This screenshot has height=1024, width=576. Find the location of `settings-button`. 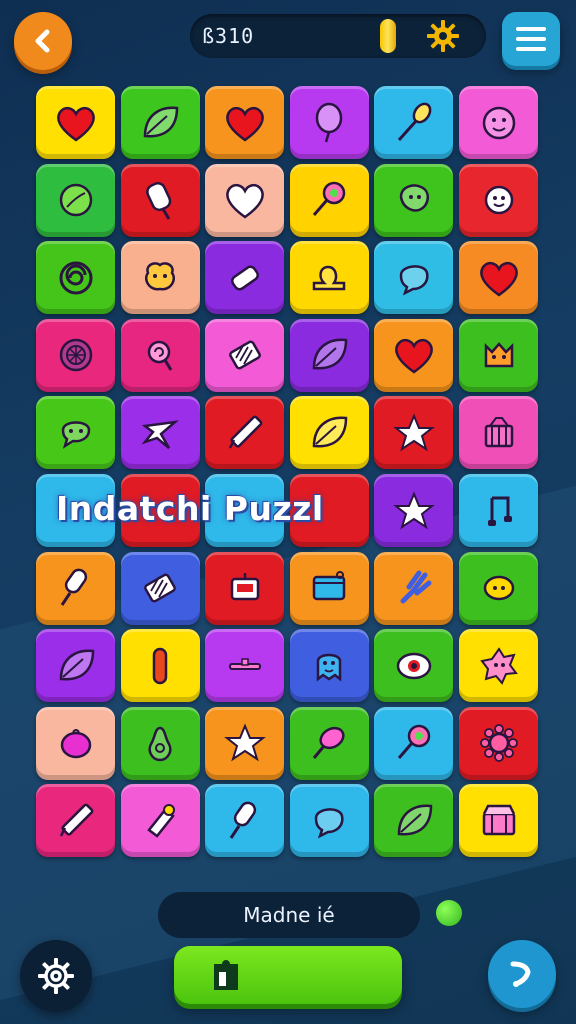

settings-button is located at coordinates (56, 976).